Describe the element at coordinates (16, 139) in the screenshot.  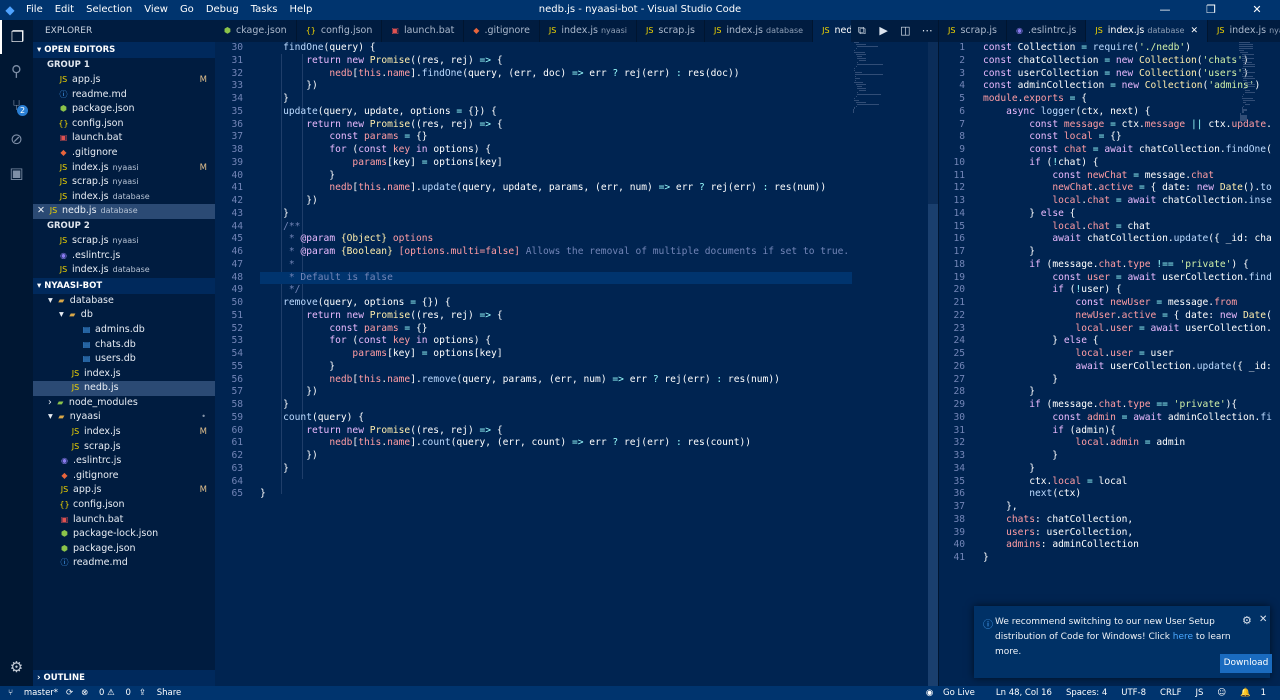
I see `debug-icon: ⊘` at that location.